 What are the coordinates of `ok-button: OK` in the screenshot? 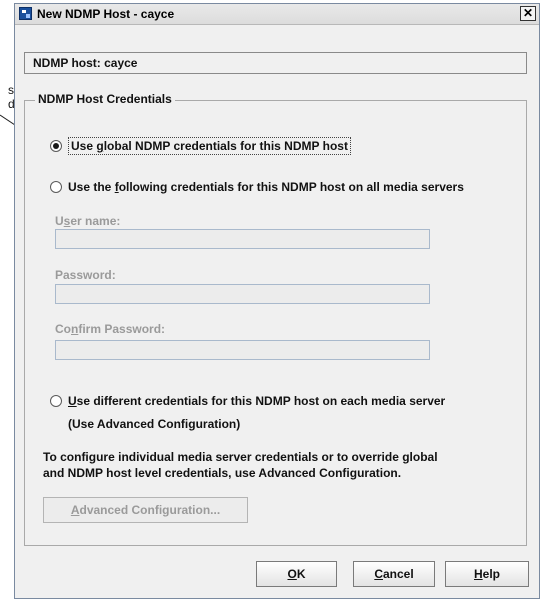 It's located at (296, 574).